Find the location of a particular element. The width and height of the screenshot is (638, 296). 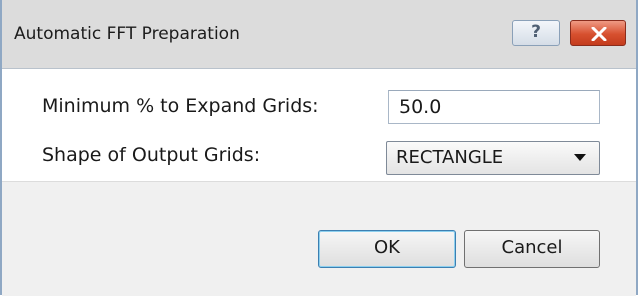

help-button: ? is located at coordinates (536, 33).